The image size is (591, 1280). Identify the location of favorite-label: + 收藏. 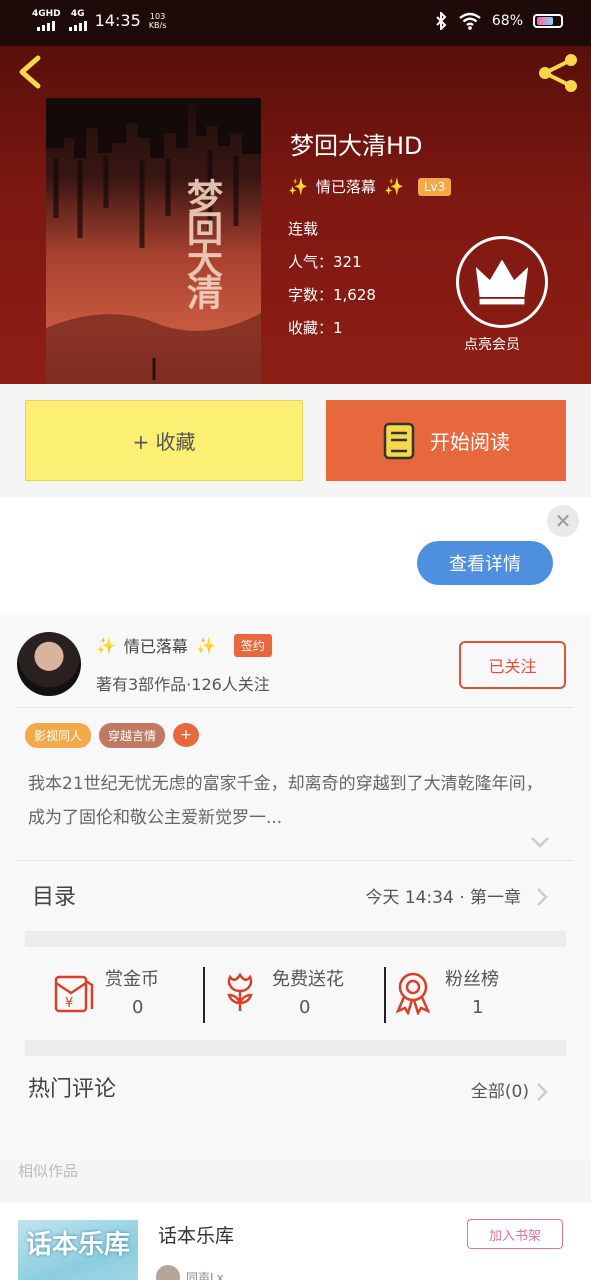
(164, 442).